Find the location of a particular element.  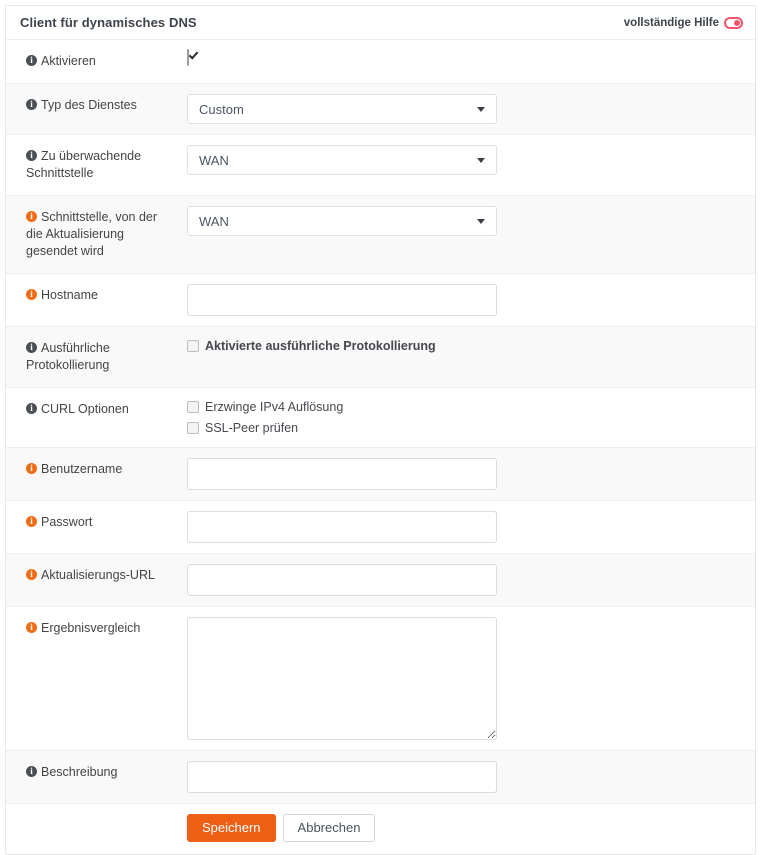

label-update-url: Aktualisierungs-URL is located at coordinates (98, 575).